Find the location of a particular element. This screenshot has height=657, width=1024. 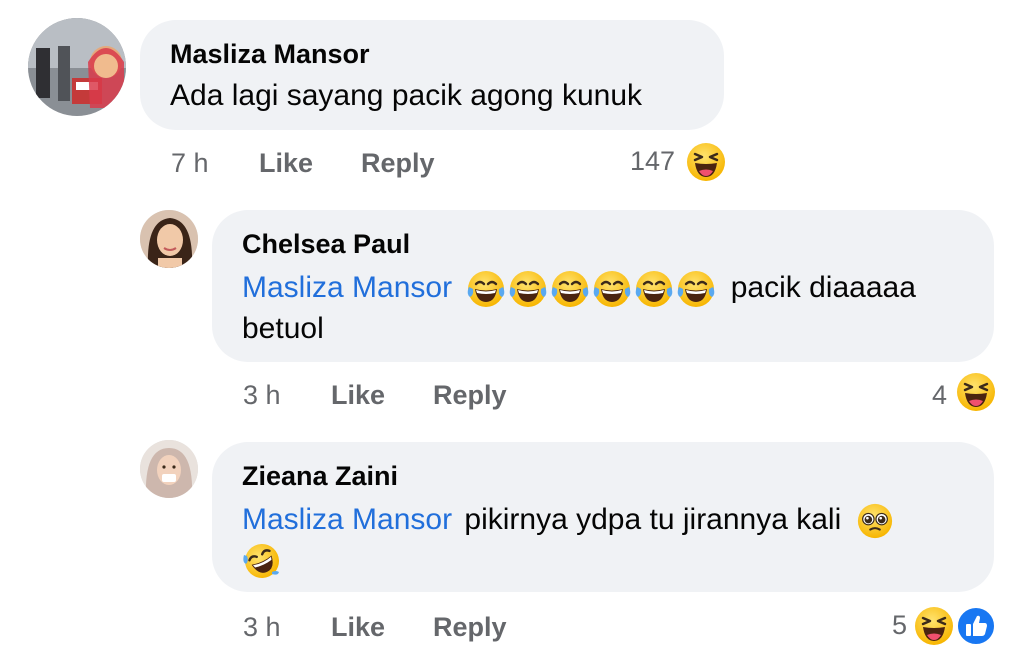

comment-text: Masliza Mansor pacik diaaaaa is located at coordinates (618, 288).